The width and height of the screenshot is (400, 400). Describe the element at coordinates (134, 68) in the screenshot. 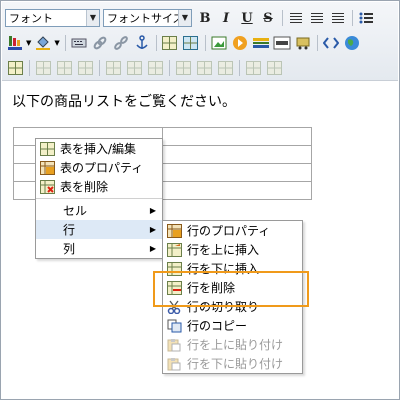

I see `insert-row-after-button` at that location.